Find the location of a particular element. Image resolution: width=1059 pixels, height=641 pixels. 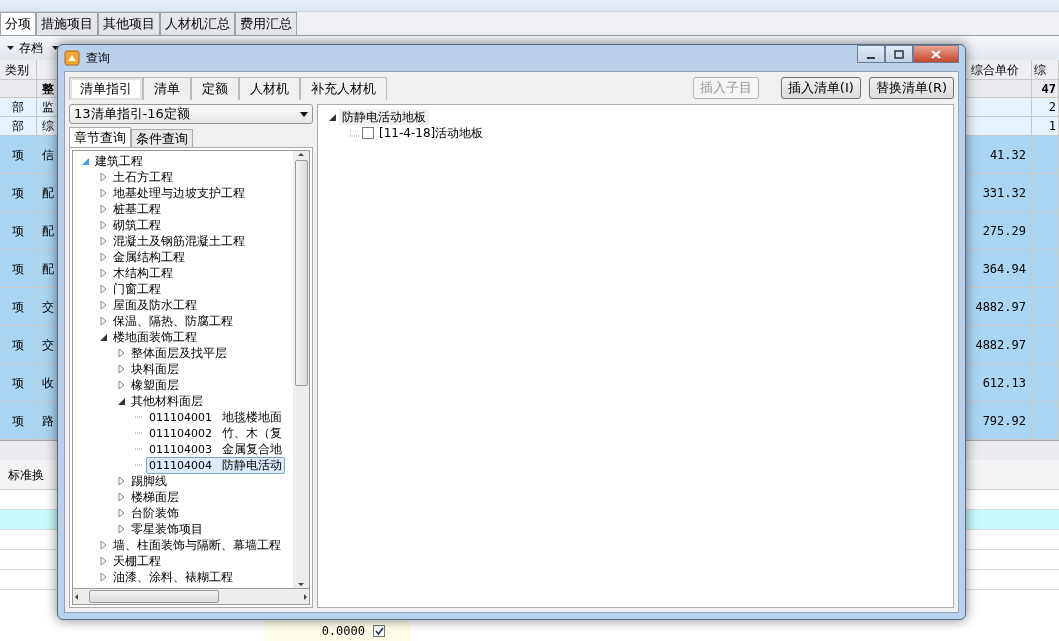

table-cell: 612.13 is located at coordinates (999, 383).